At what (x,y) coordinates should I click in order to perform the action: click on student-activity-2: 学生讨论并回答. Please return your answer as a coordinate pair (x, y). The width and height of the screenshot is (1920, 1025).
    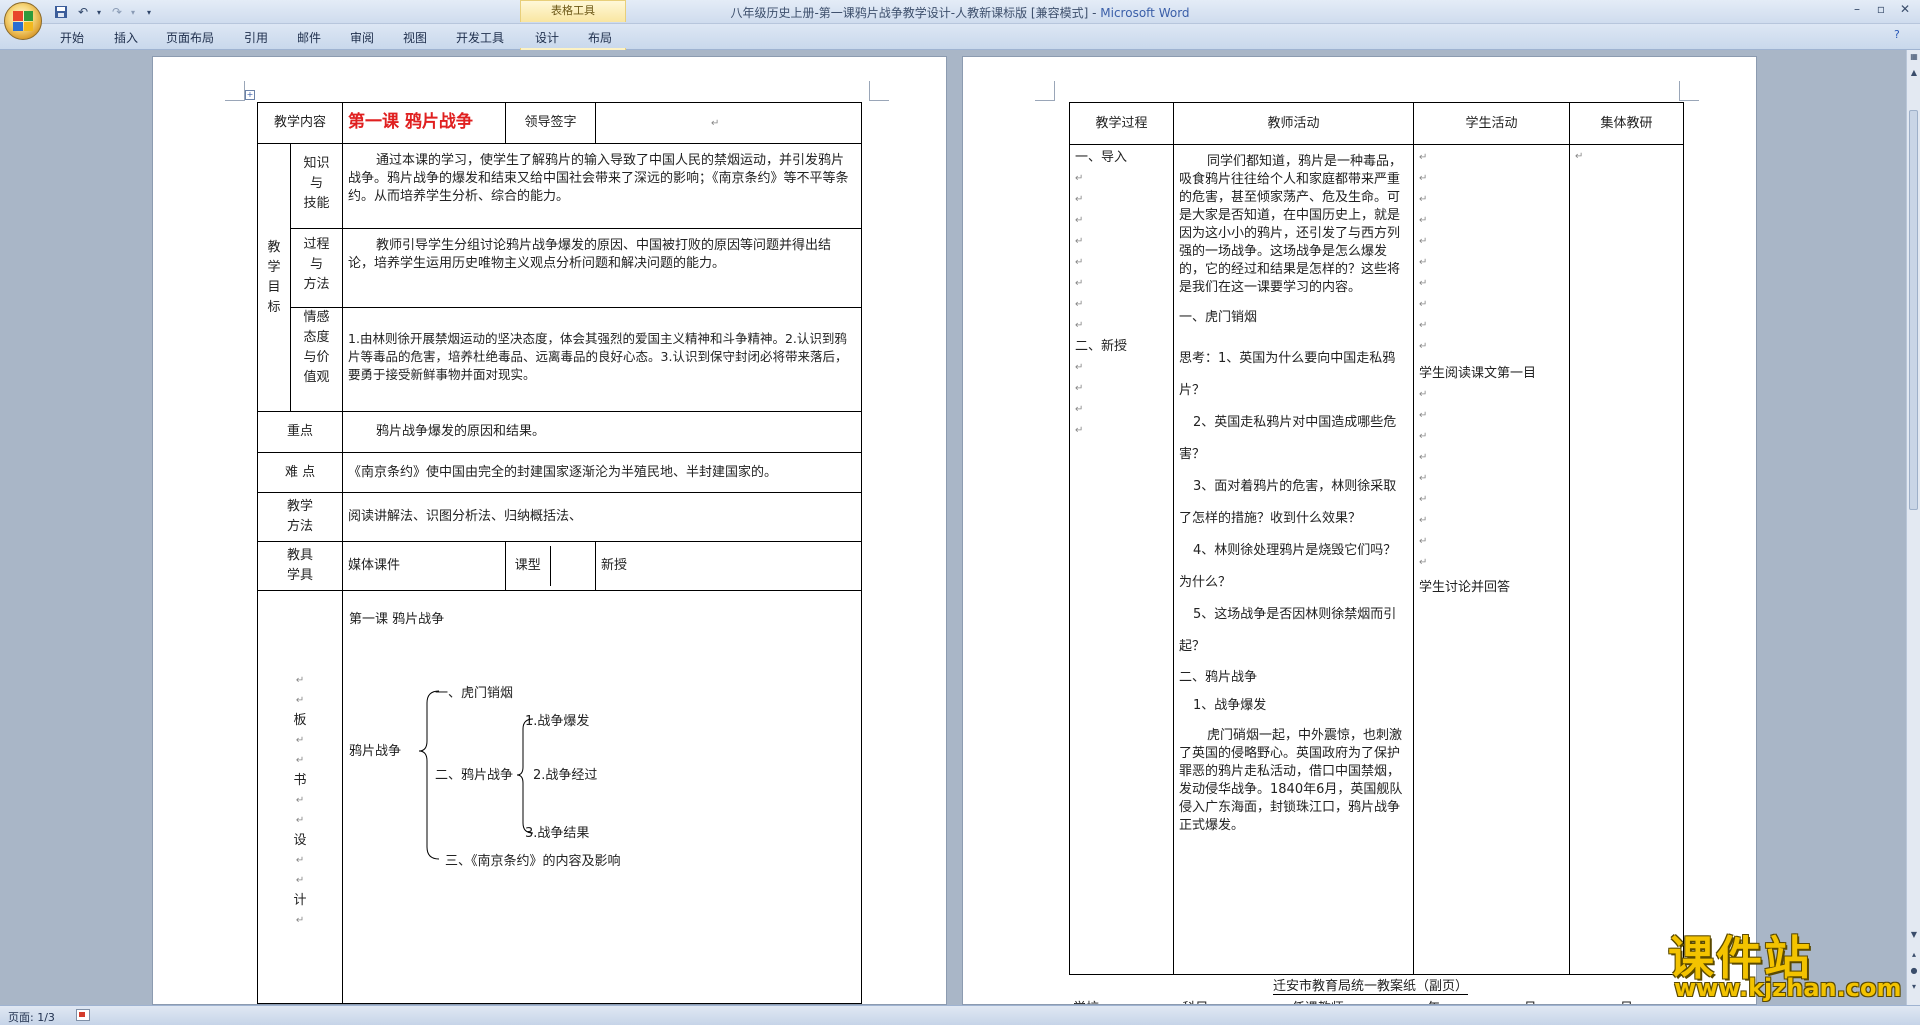
    Looking at the image, I should click on (1465, 587).